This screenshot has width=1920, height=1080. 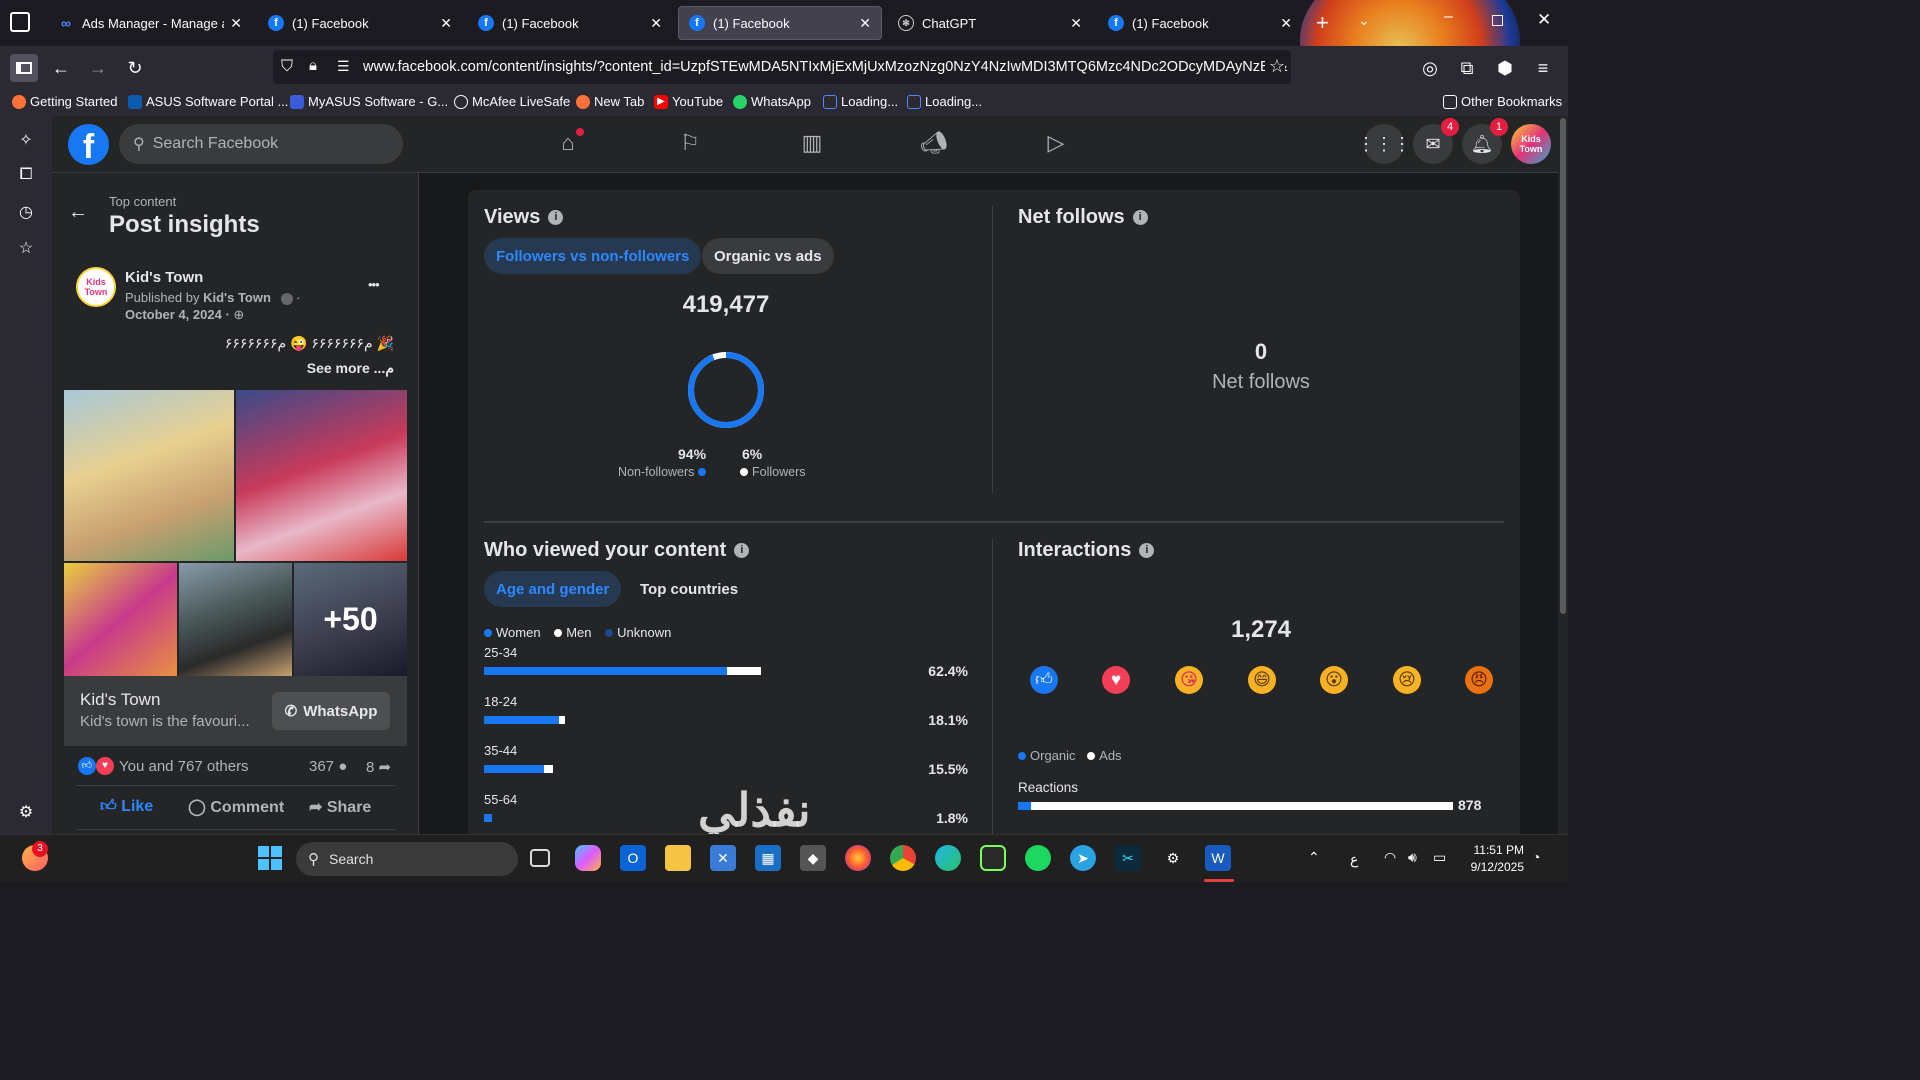 I want to click on new-tab-icon: +, so click(x=1322, y=23).